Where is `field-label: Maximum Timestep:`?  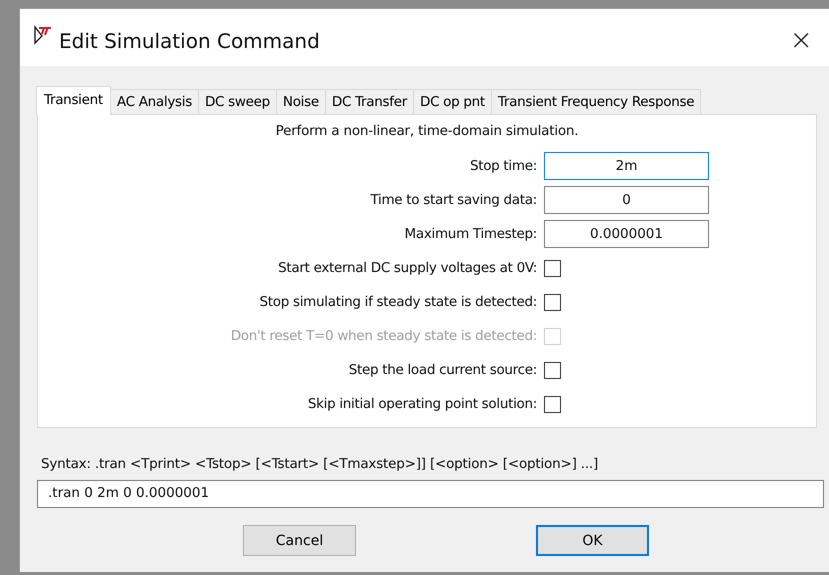 field-label: Maximum Timestep: is located at coordinates (470, 234).